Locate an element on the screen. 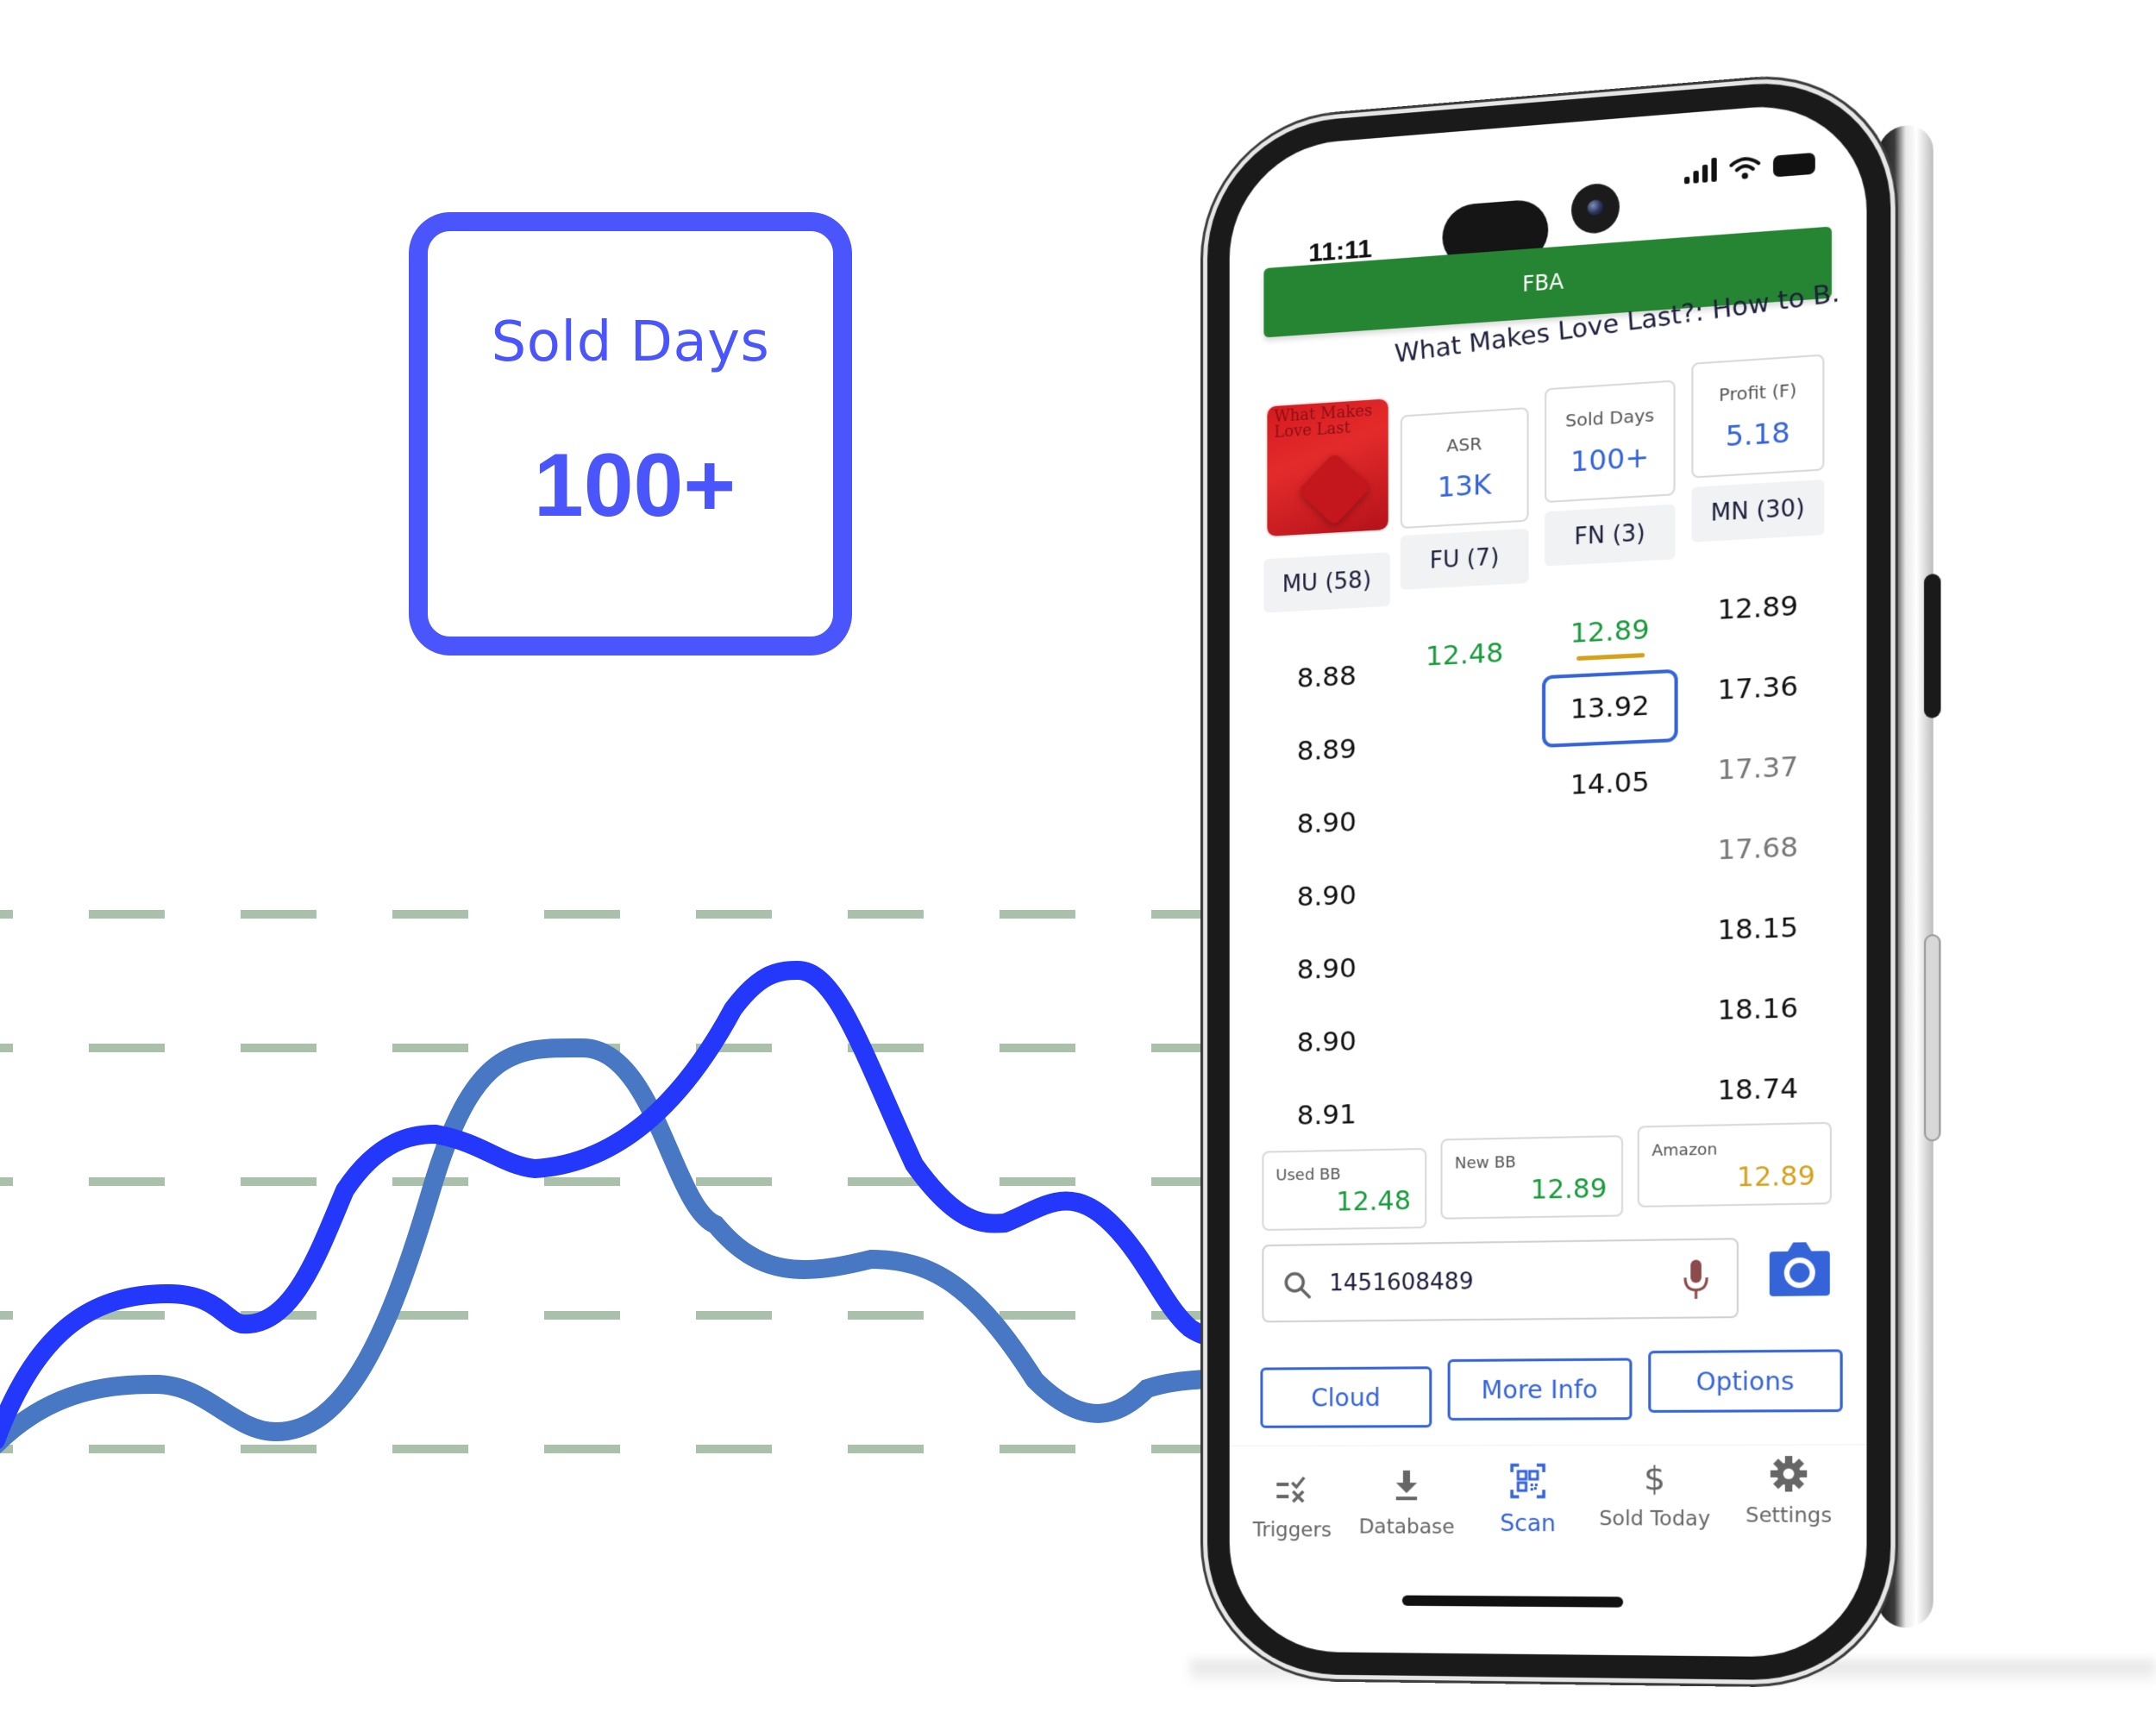  column-header-mu: MU (58) is located at coordinates (1326, 583).